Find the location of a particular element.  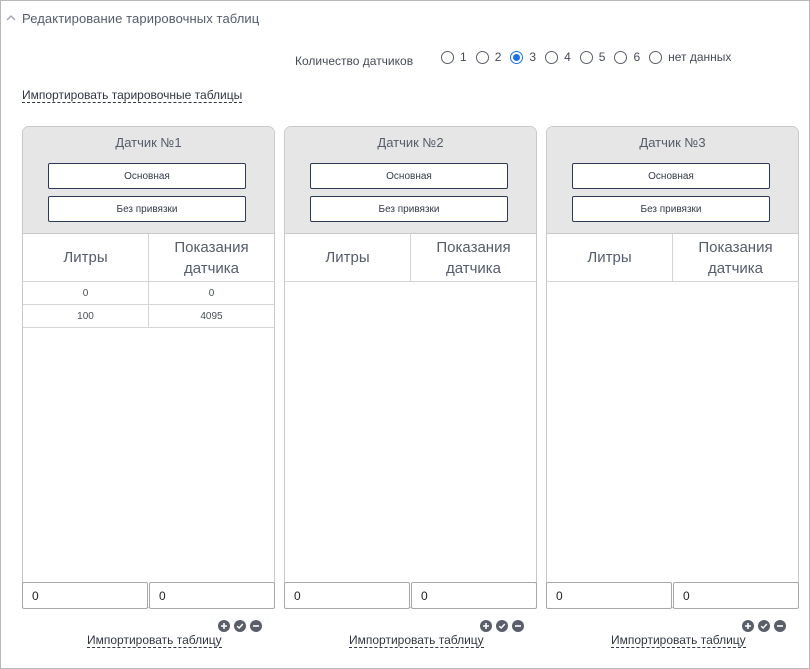

section-title: Редактирование тарировочных таблиц is located at coordinates (141, 18).